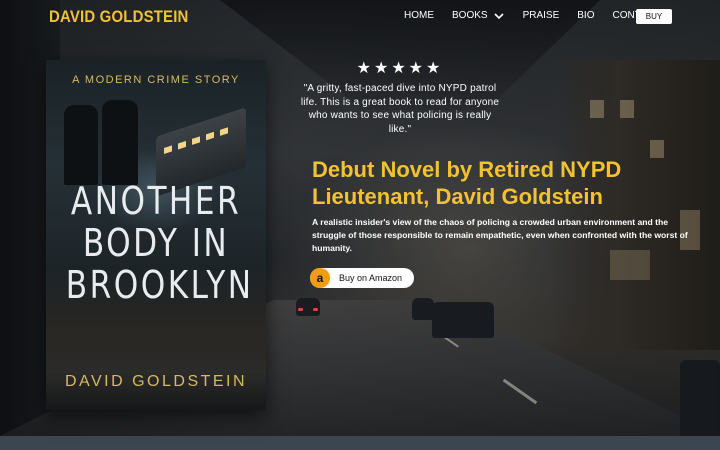 The image size is (720, 450). I want to click on book-title-line: BODY IN, so click(156, 243).